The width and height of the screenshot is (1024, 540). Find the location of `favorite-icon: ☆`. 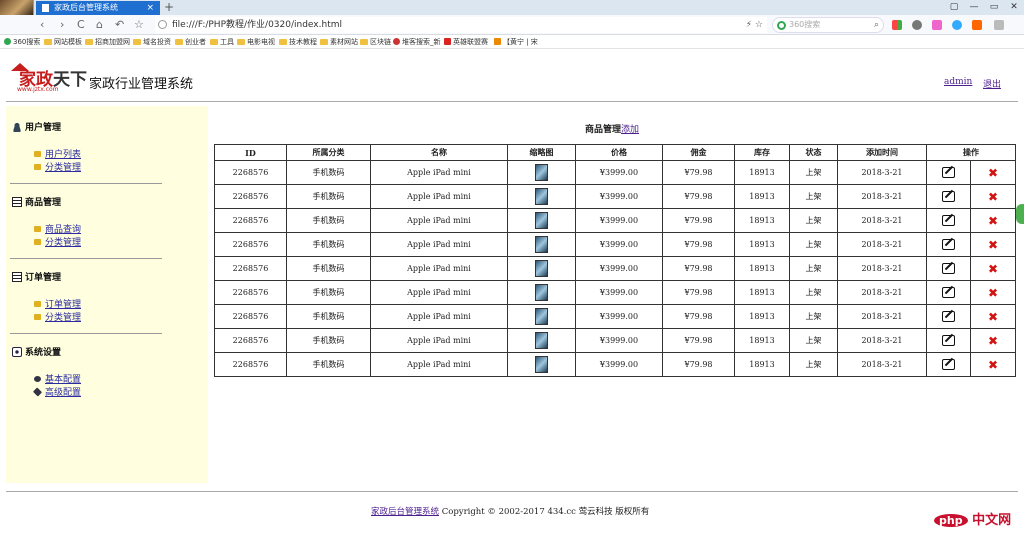

favorite-icon: ☆ is located at coordinates (139, 25).